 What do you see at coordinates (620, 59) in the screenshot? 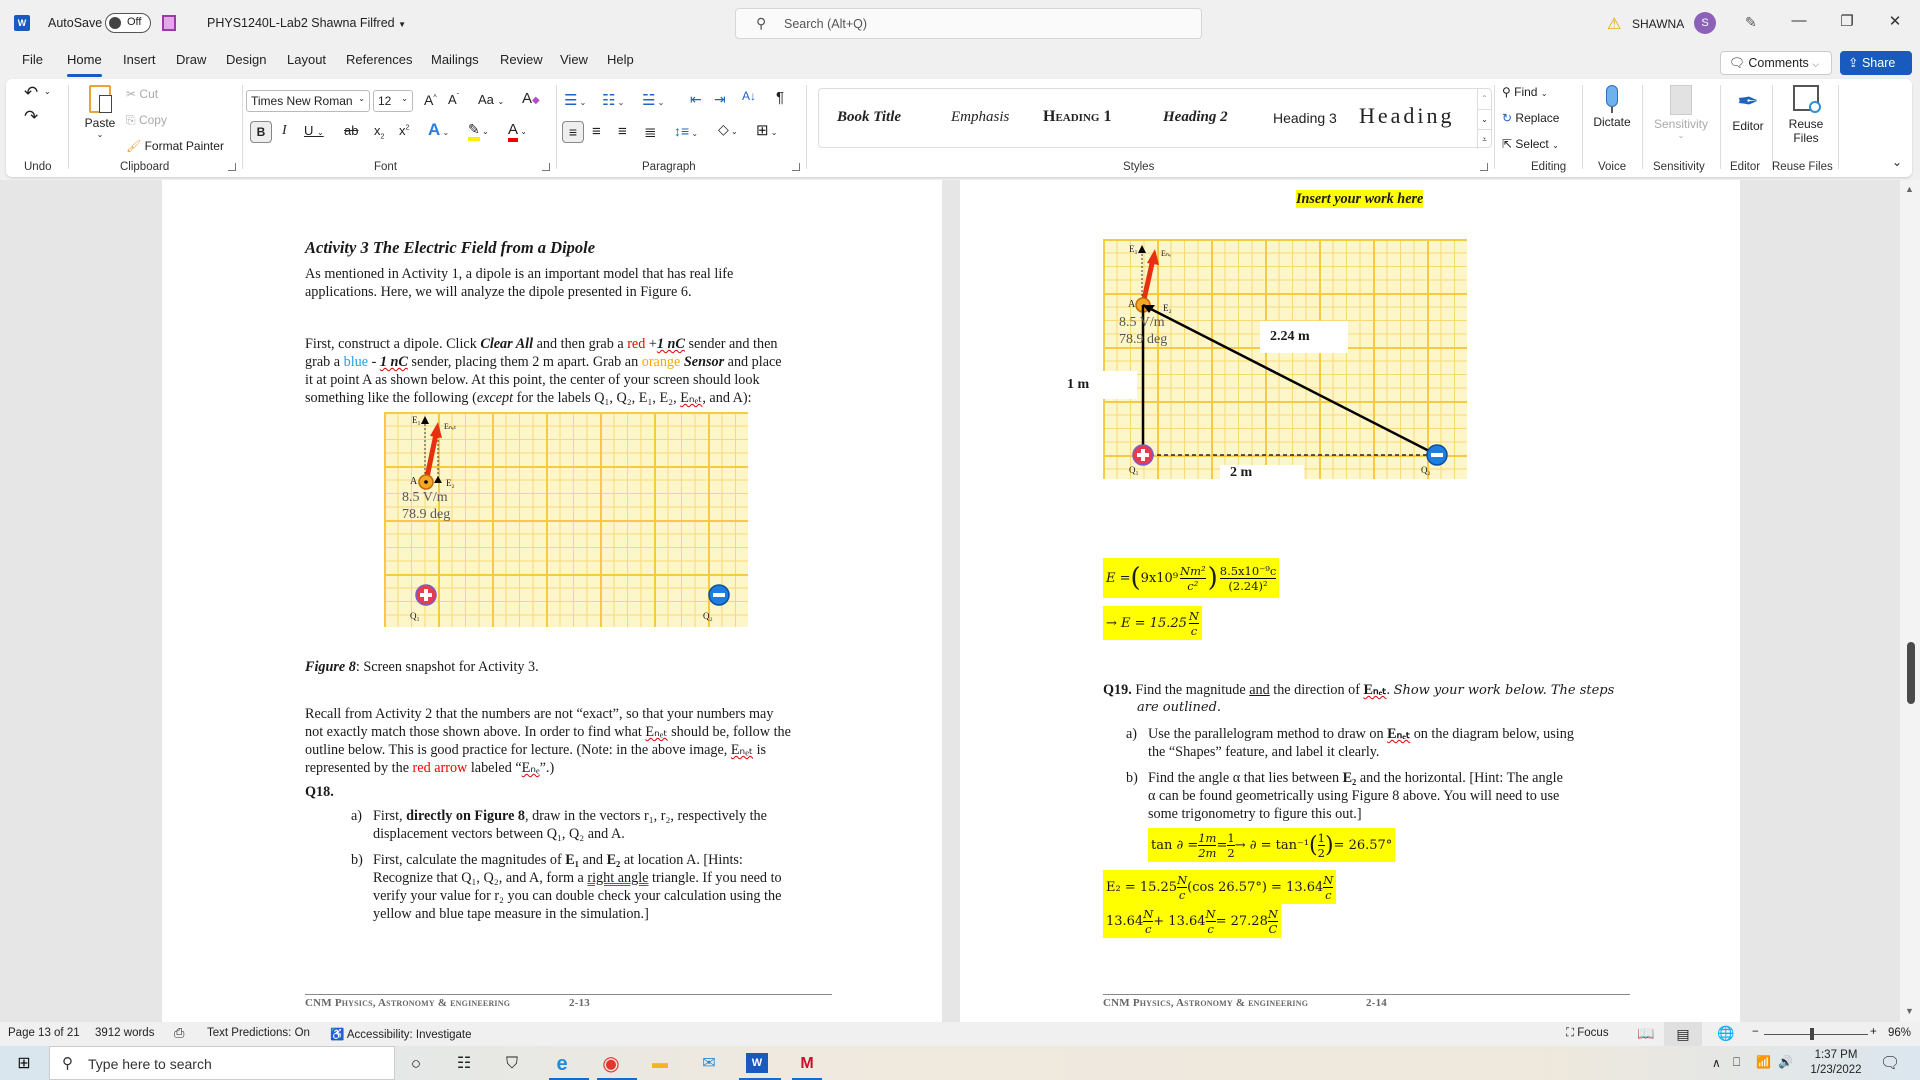
I see `tab-help: Help` at bounding box center [620, 59].